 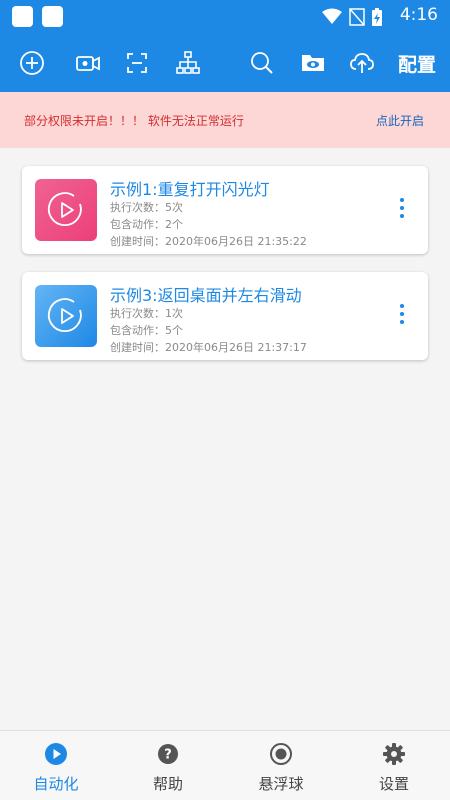 I want to click on permission-warning-banner: 部分权限未开启！！！ 软件无法正常运行 点此开启, so click(x=225, y=120).